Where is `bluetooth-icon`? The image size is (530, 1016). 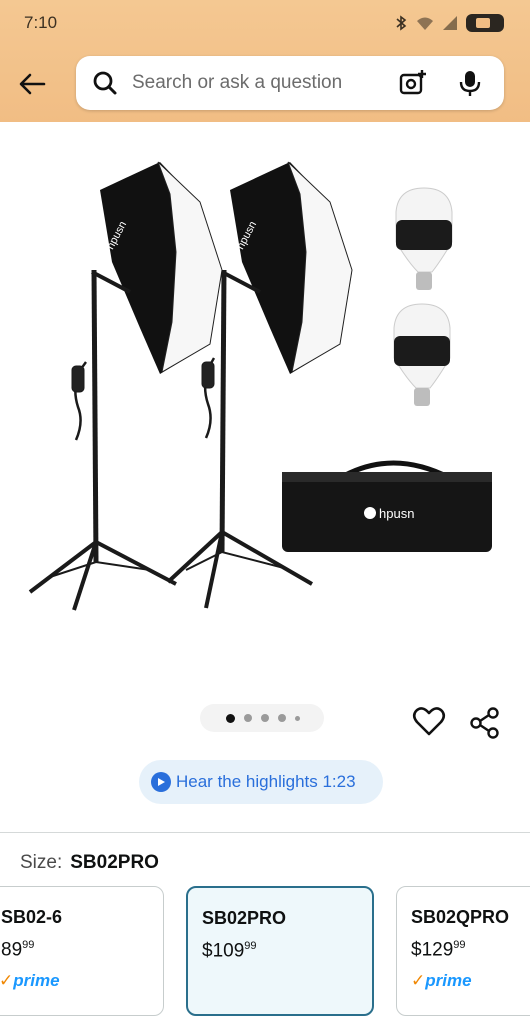
bluetooth-icon is located at coordinates (401, 23).